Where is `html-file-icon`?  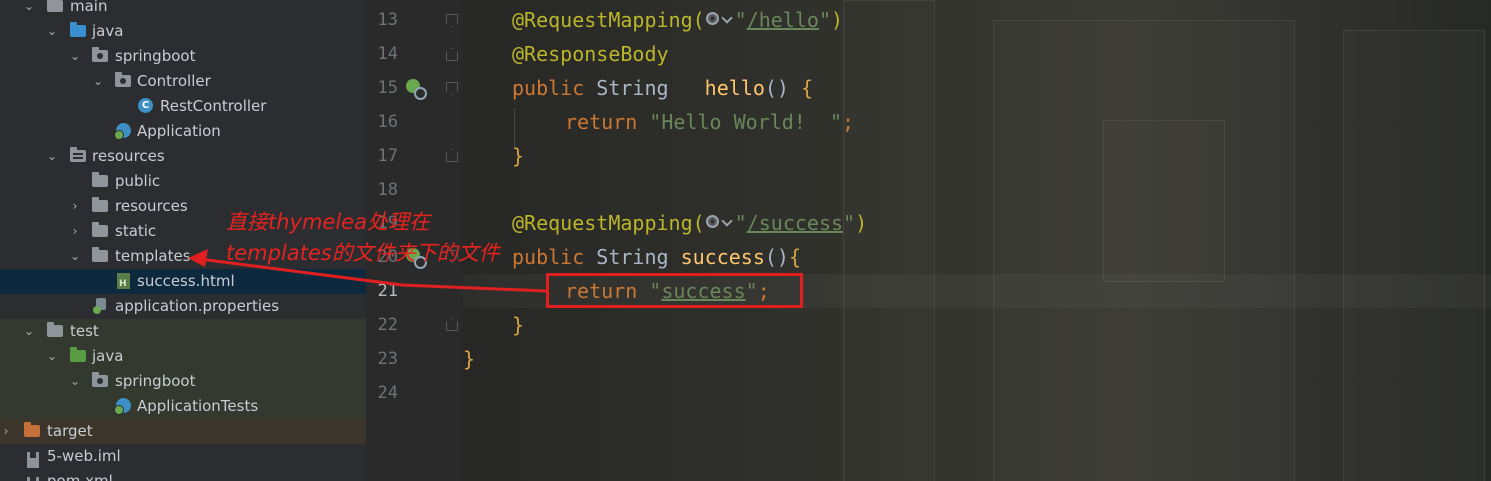
html-file-icon is located at coordinates (124, 281).